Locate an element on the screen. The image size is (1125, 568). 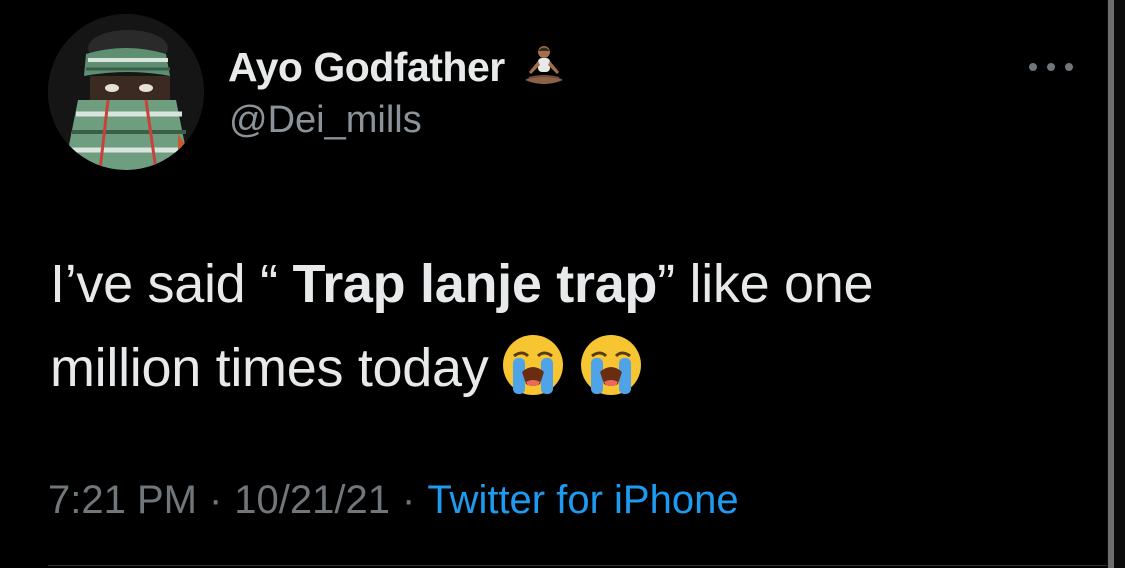
tweet-text-bold: Trap lanje trap is located at coordinates (475, 284).